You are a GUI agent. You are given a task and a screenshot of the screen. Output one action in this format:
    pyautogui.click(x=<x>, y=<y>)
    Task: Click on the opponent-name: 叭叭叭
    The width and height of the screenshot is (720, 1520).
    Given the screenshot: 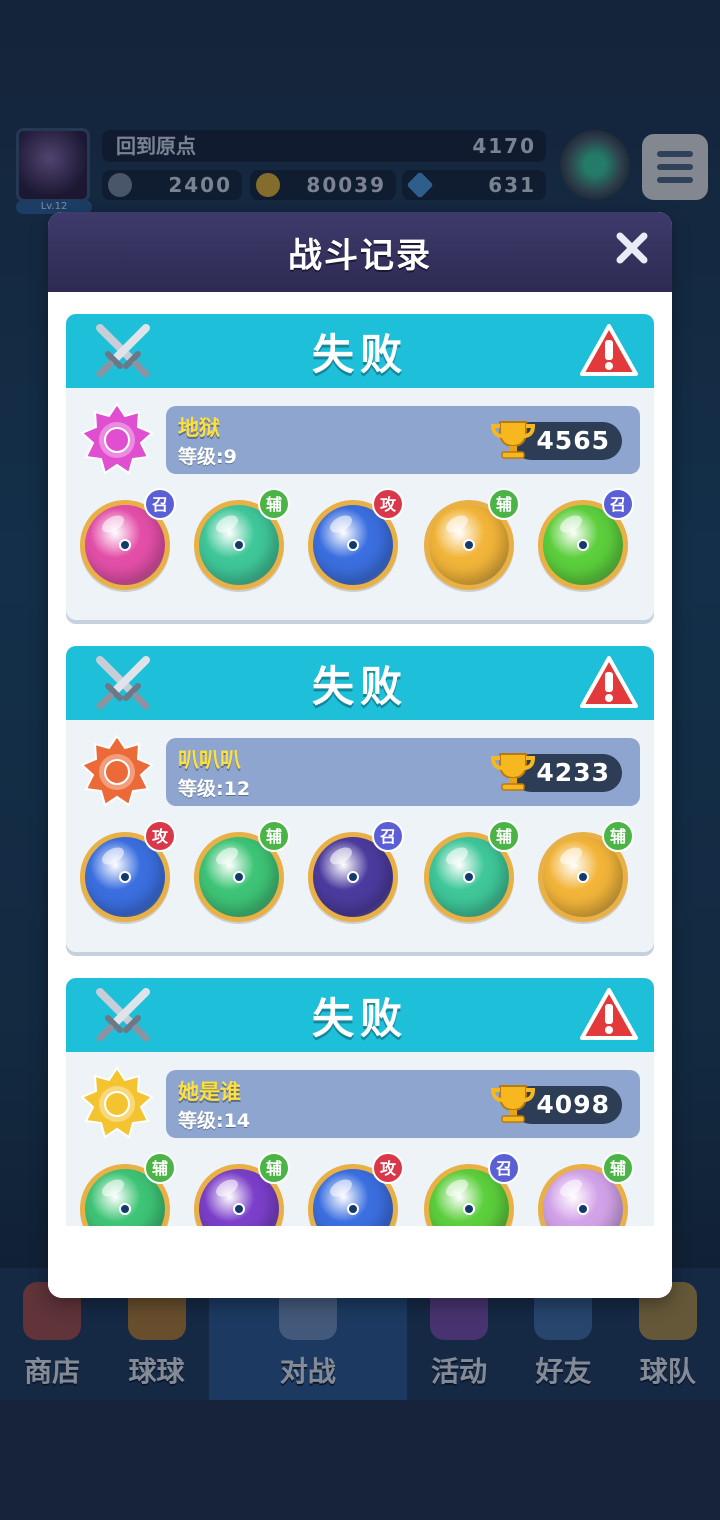 What is the action you would take?
    pyautogui.click(x=209, y=760)
    